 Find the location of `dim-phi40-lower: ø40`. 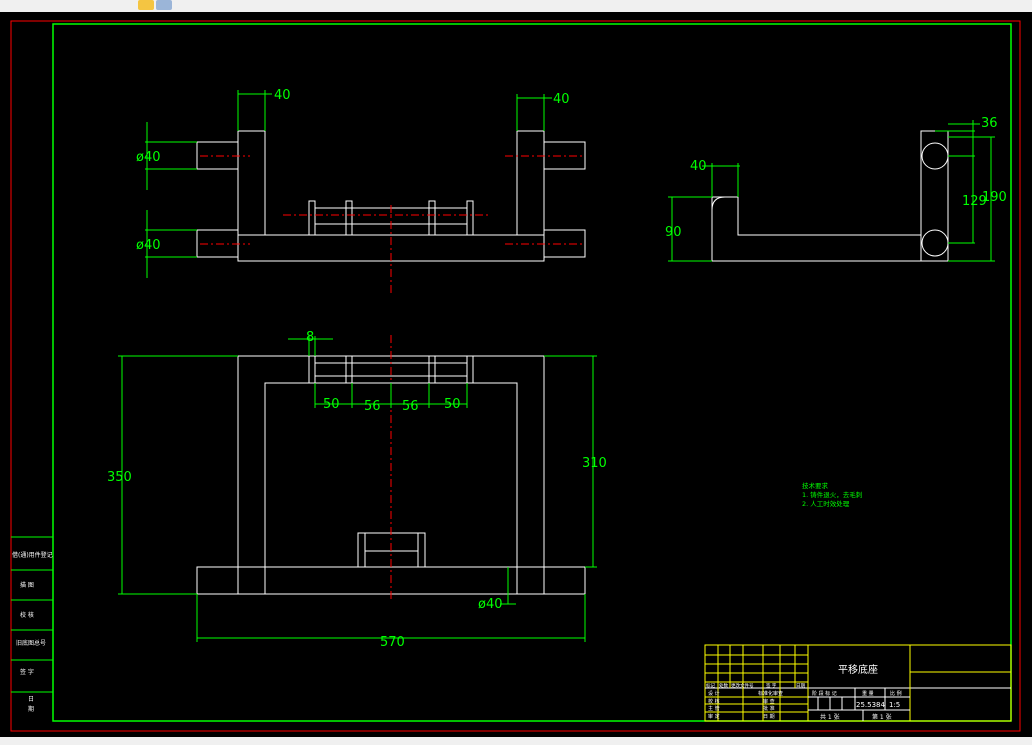

dim-phi40-lower: ø40 is located at coordinates (148, 245).